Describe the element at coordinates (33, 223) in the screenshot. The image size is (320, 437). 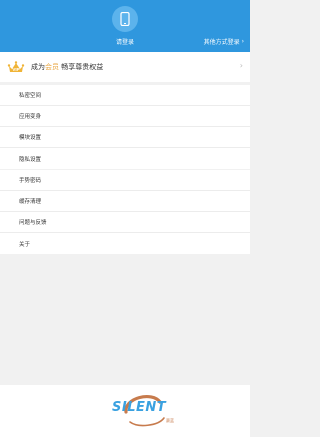
I see `menu-item-label: 问题与反馈` at that location.